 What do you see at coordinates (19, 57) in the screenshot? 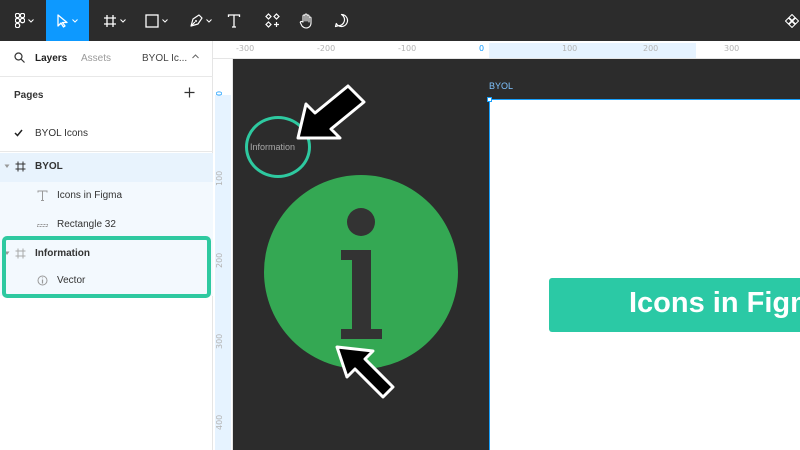
I see `search-icon` at bounding box center [19, 57].